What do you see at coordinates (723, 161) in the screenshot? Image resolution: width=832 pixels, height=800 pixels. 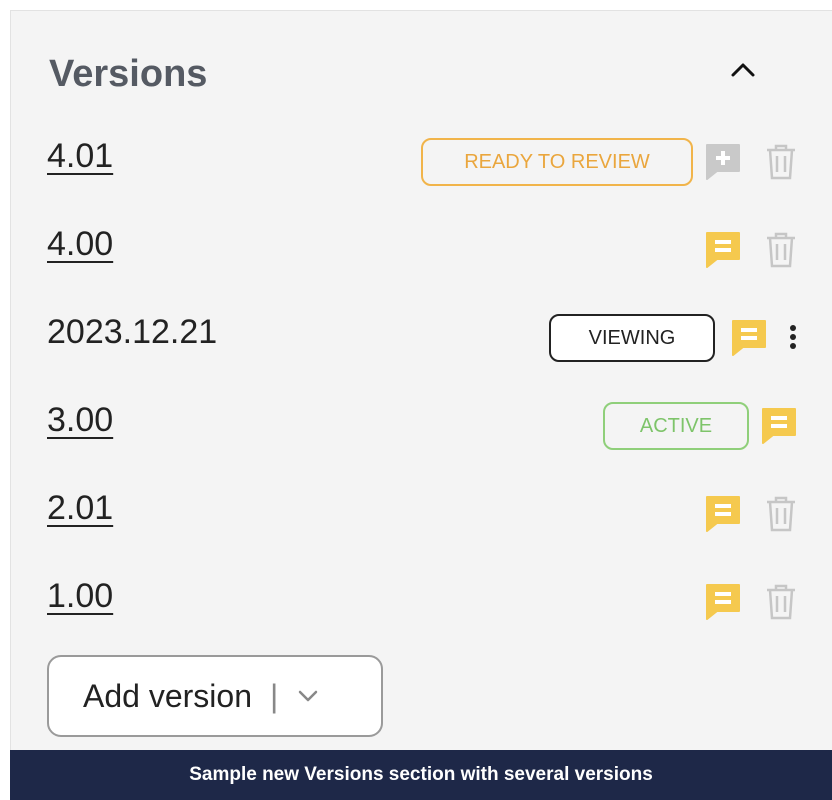 I see `add-comment-icon` at bounding box center [723, 161].